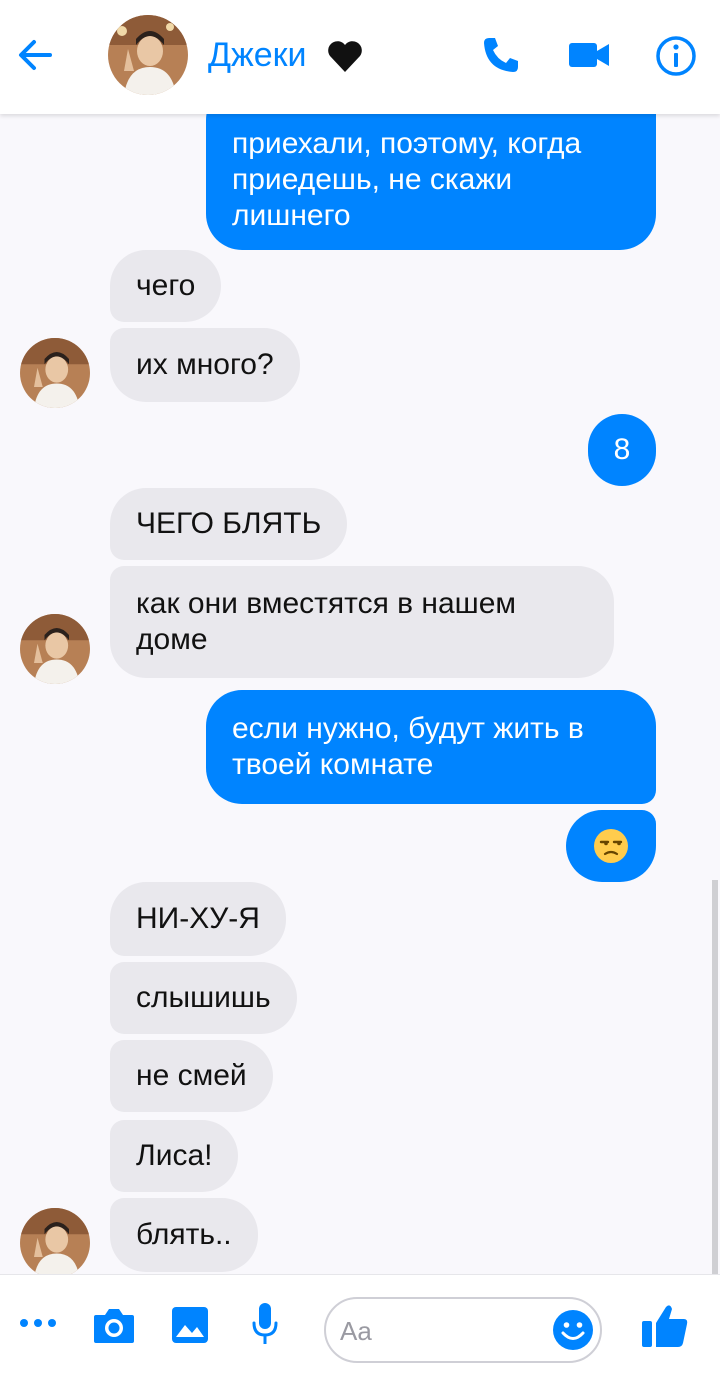 The width and height of the screenshot is (720, 1382). What do you see at coordinates (35, 55) in the screenshot?
I see `back-arrow-icon` at bounding box center [35, 55].